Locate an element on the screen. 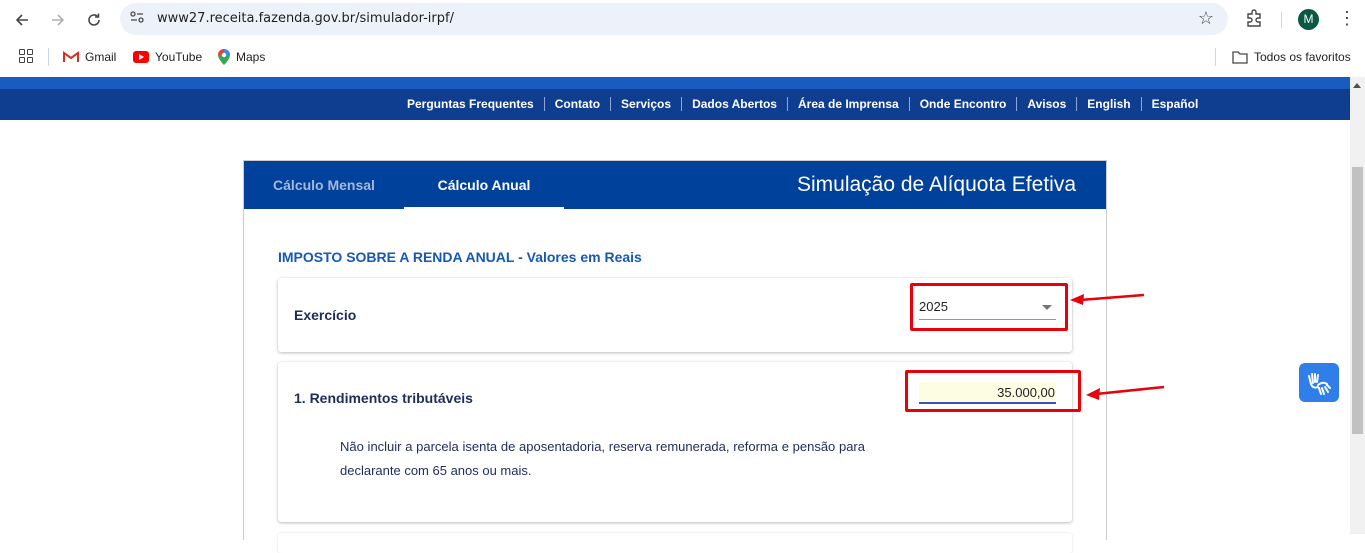 This screenshot has height=553, width=1365. bookmark-label: Gmail is located at coordinates (101, 57).